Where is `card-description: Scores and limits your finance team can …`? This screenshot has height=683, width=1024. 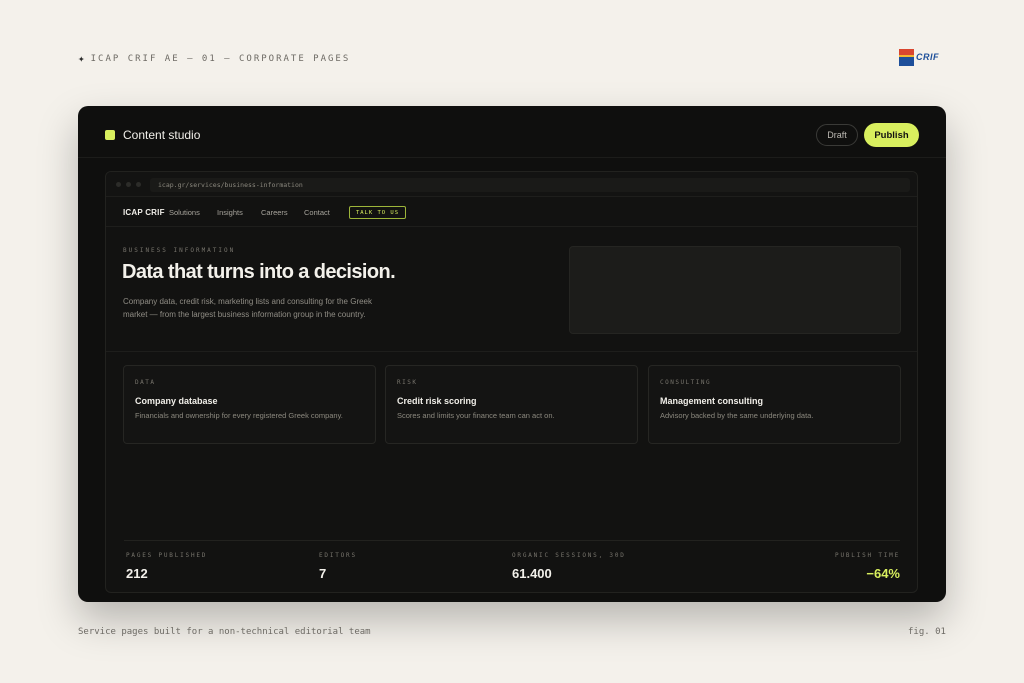
card-description: Scores and limits your finance team can … is located at coordinates (476, 415).